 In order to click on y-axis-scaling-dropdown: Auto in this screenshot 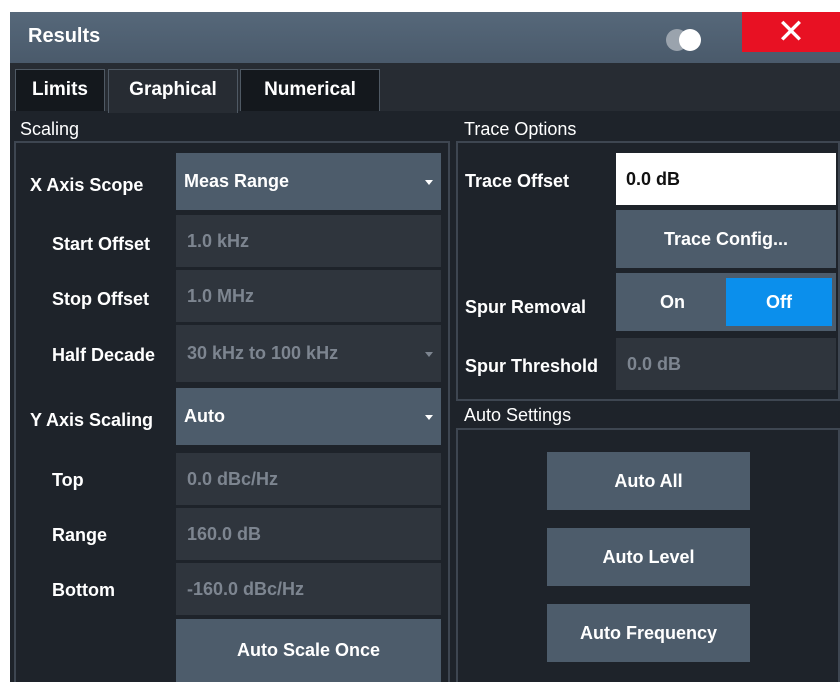, I will do `click(308, 416)`.